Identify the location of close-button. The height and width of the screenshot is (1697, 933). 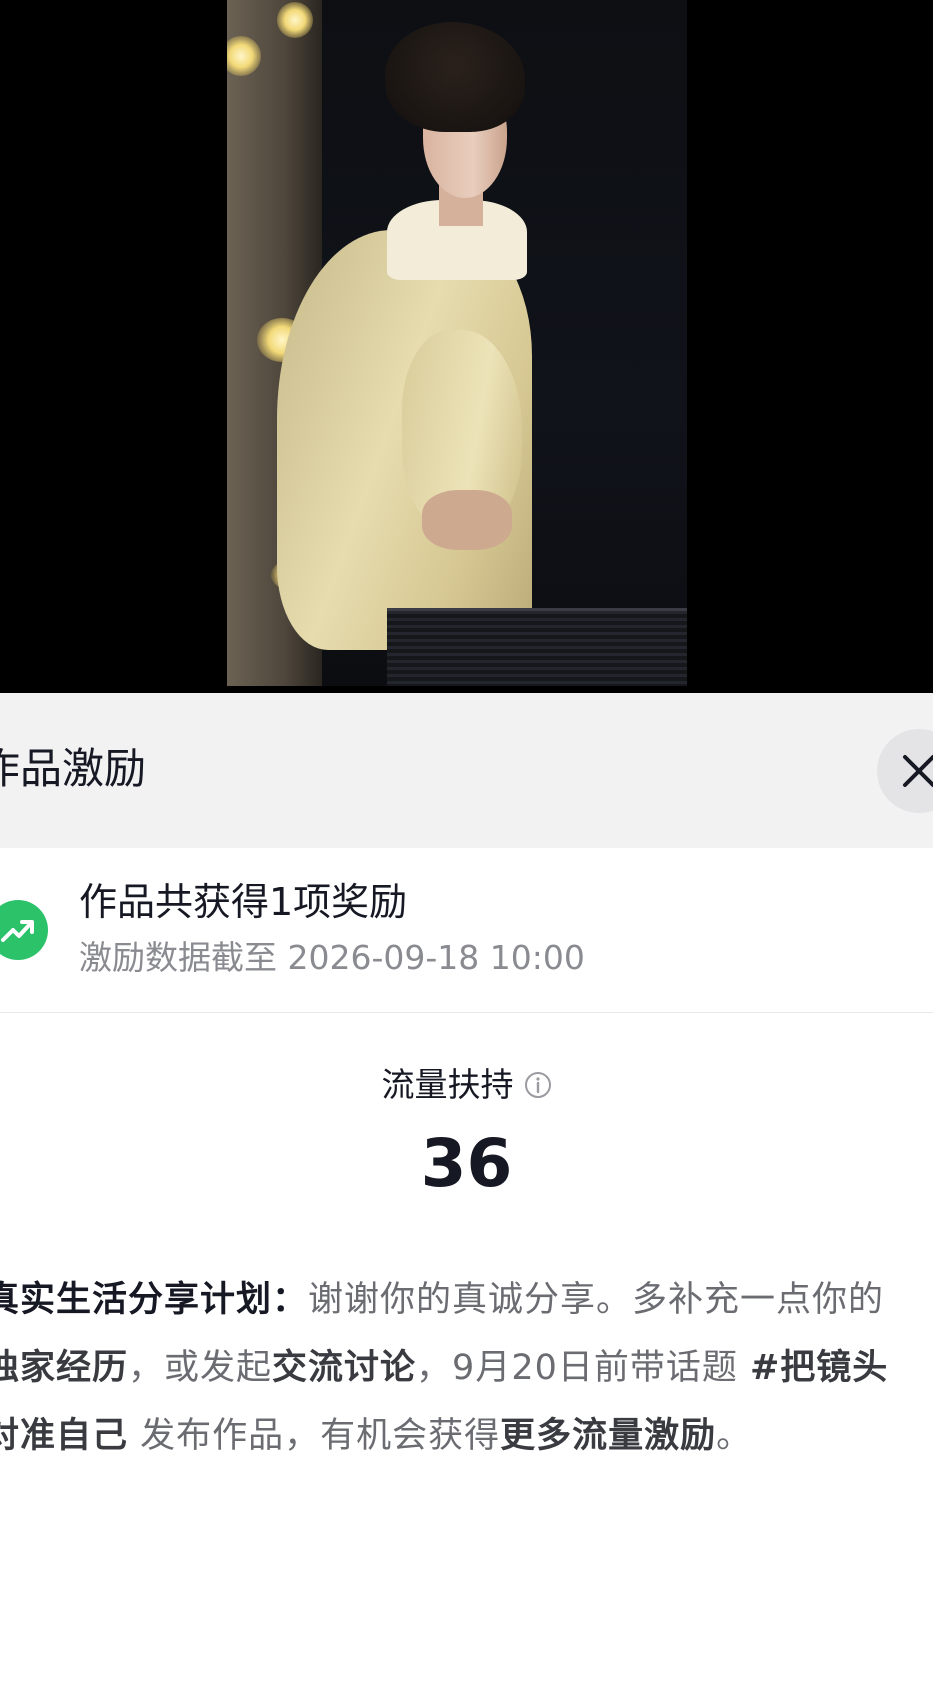
(905, 771).